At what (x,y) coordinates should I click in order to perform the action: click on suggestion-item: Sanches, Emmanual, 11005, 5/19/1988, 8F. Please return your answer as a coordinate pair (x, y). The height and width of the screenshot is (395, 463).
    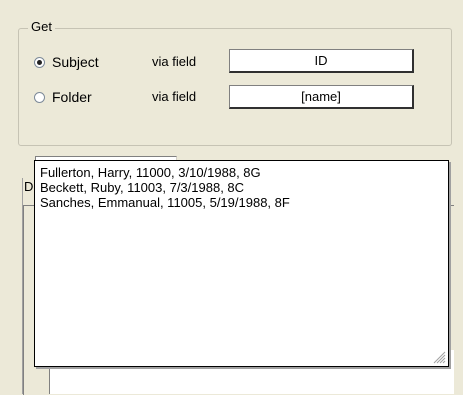
    Looking at the image, I should click on (244, 202).